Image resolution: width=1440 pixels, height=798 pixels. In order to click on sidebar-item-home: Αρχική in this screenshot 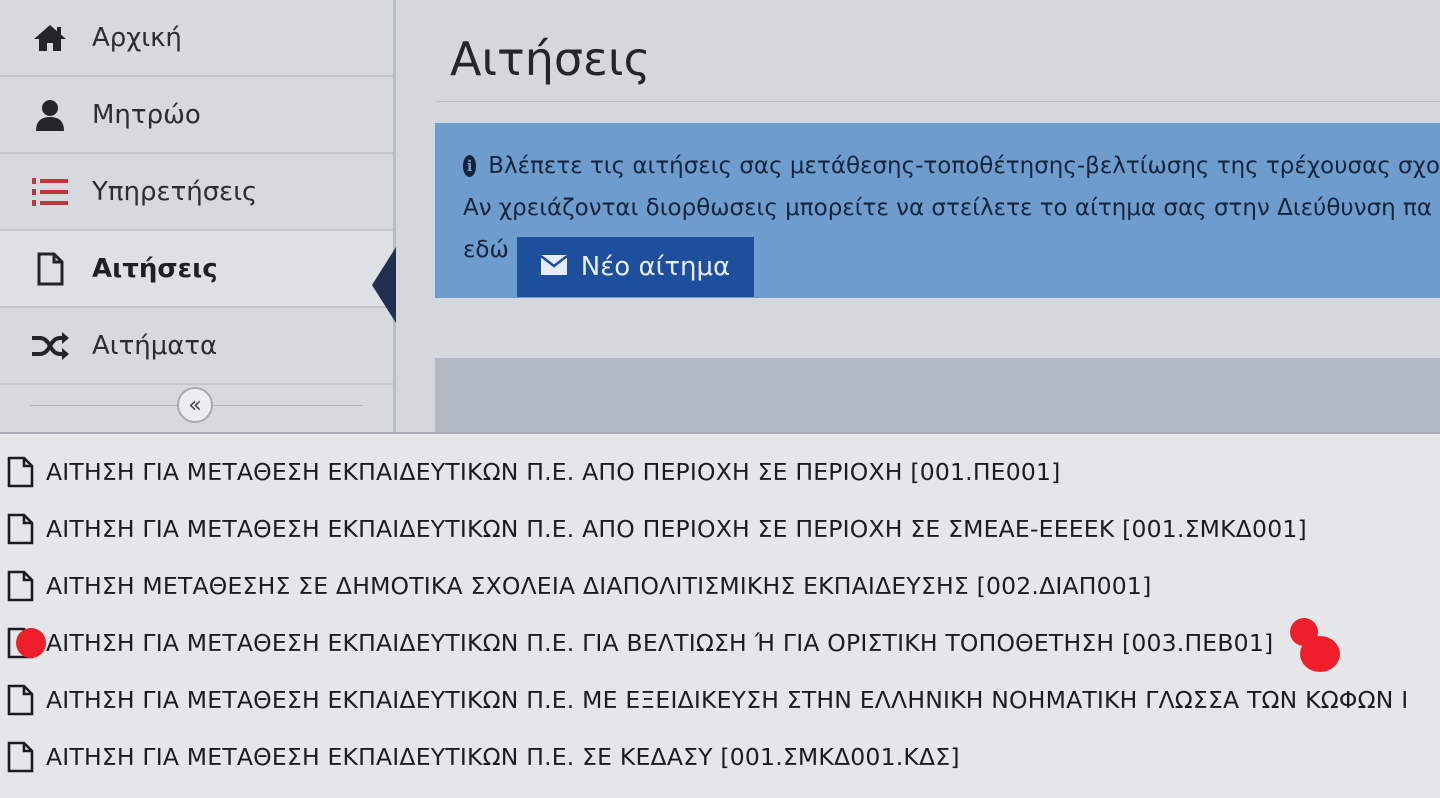, I will do `click(196, 38)`.